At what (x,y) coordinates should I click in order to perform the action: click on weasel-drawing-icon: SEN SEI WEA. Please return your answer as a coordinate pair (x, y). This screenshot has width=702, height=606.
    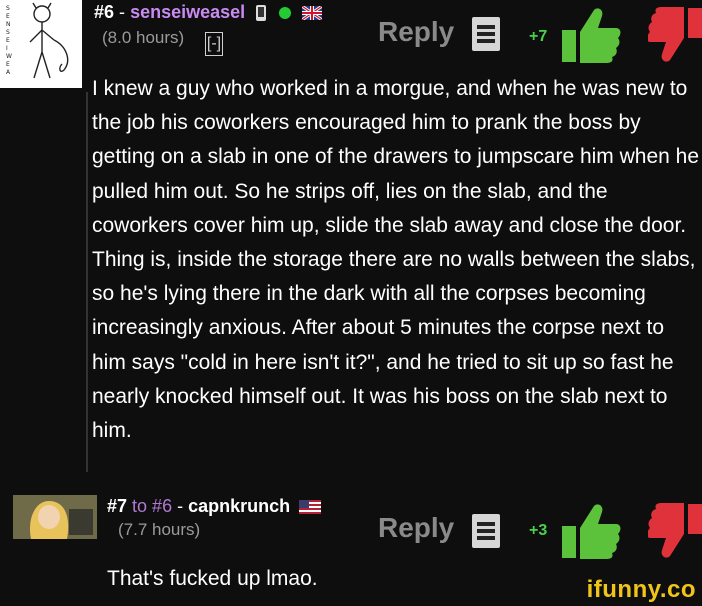
    Looking at the image, I should click on (41, 44).